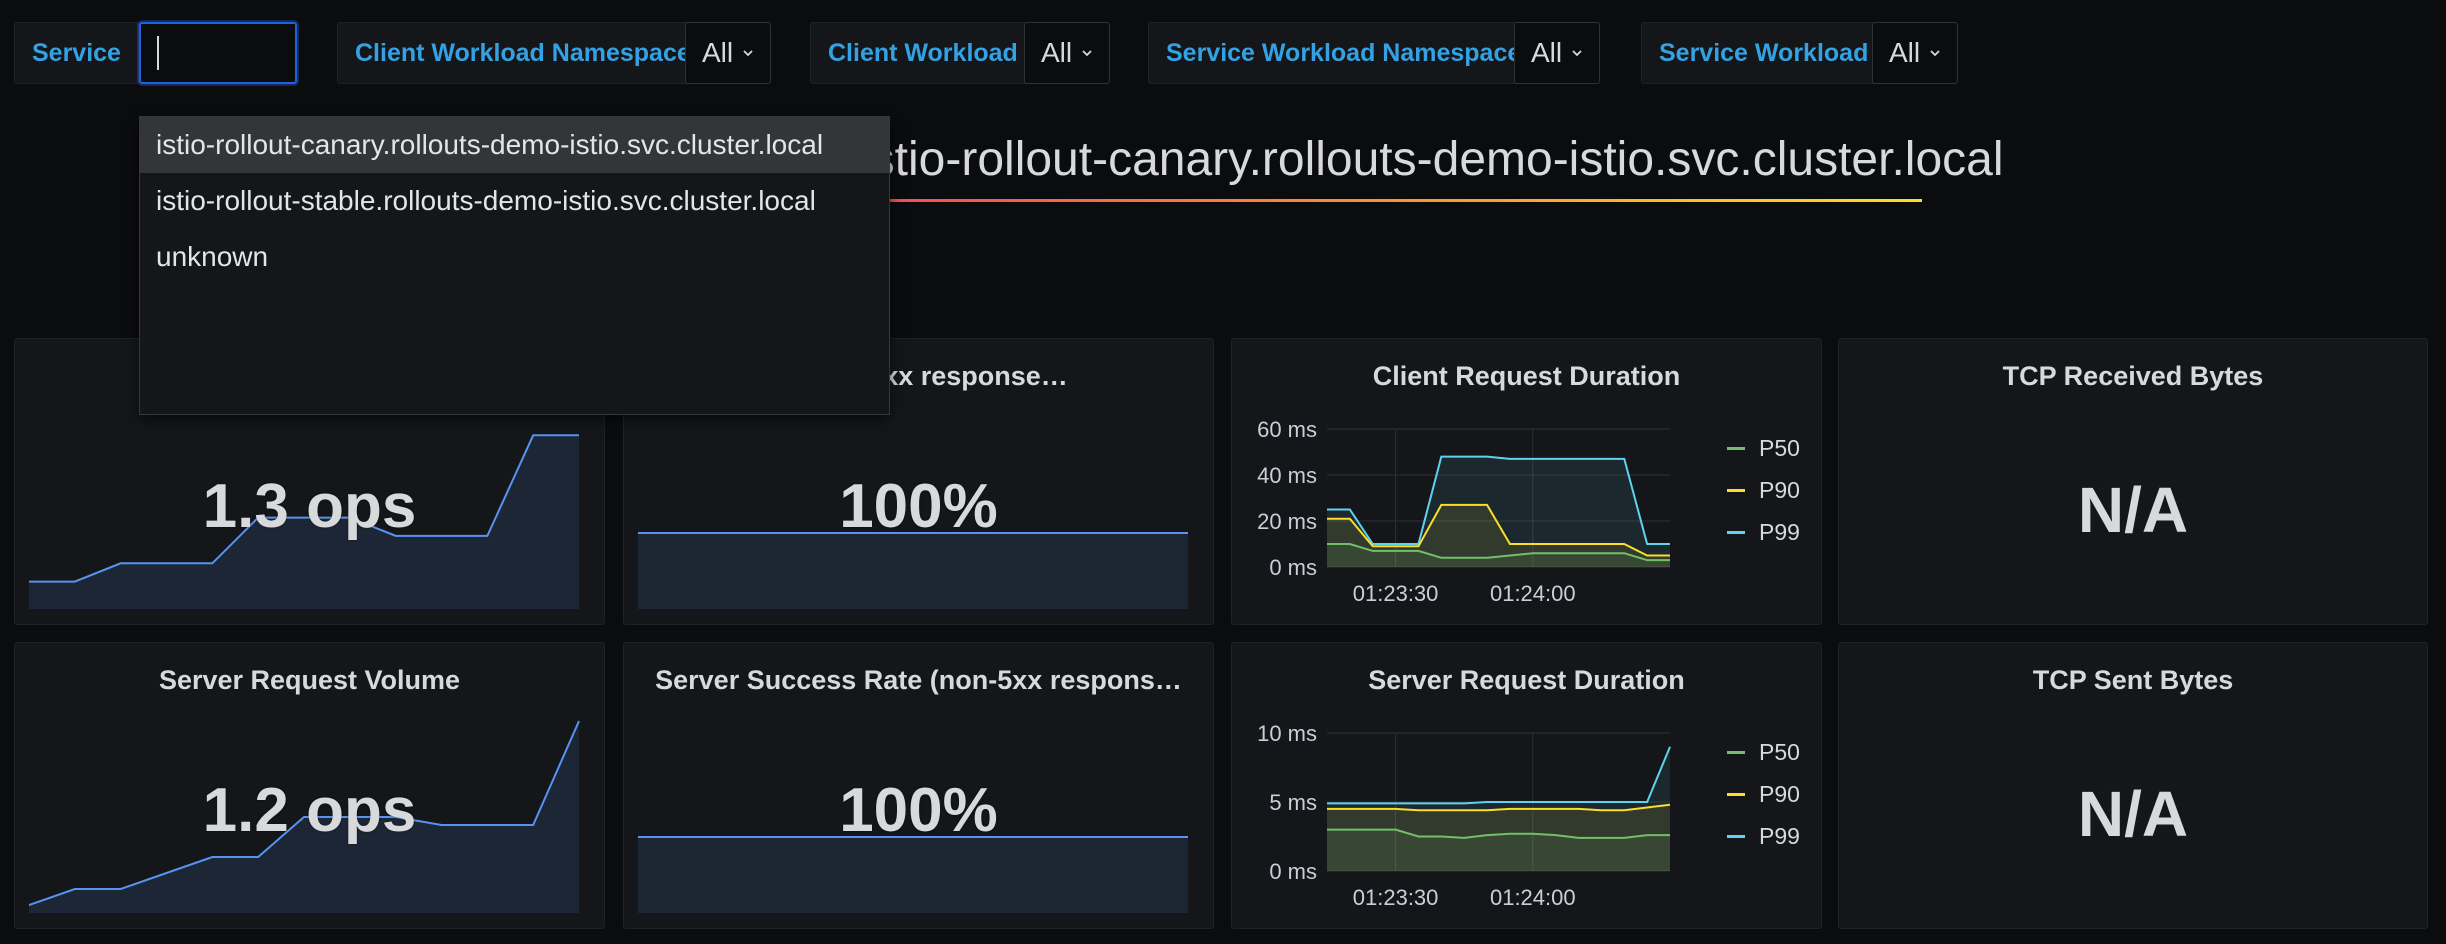 This screenshot has width=2446, height=944. I want to click on y-tick-label: 60 ms, so click(1287, 429).